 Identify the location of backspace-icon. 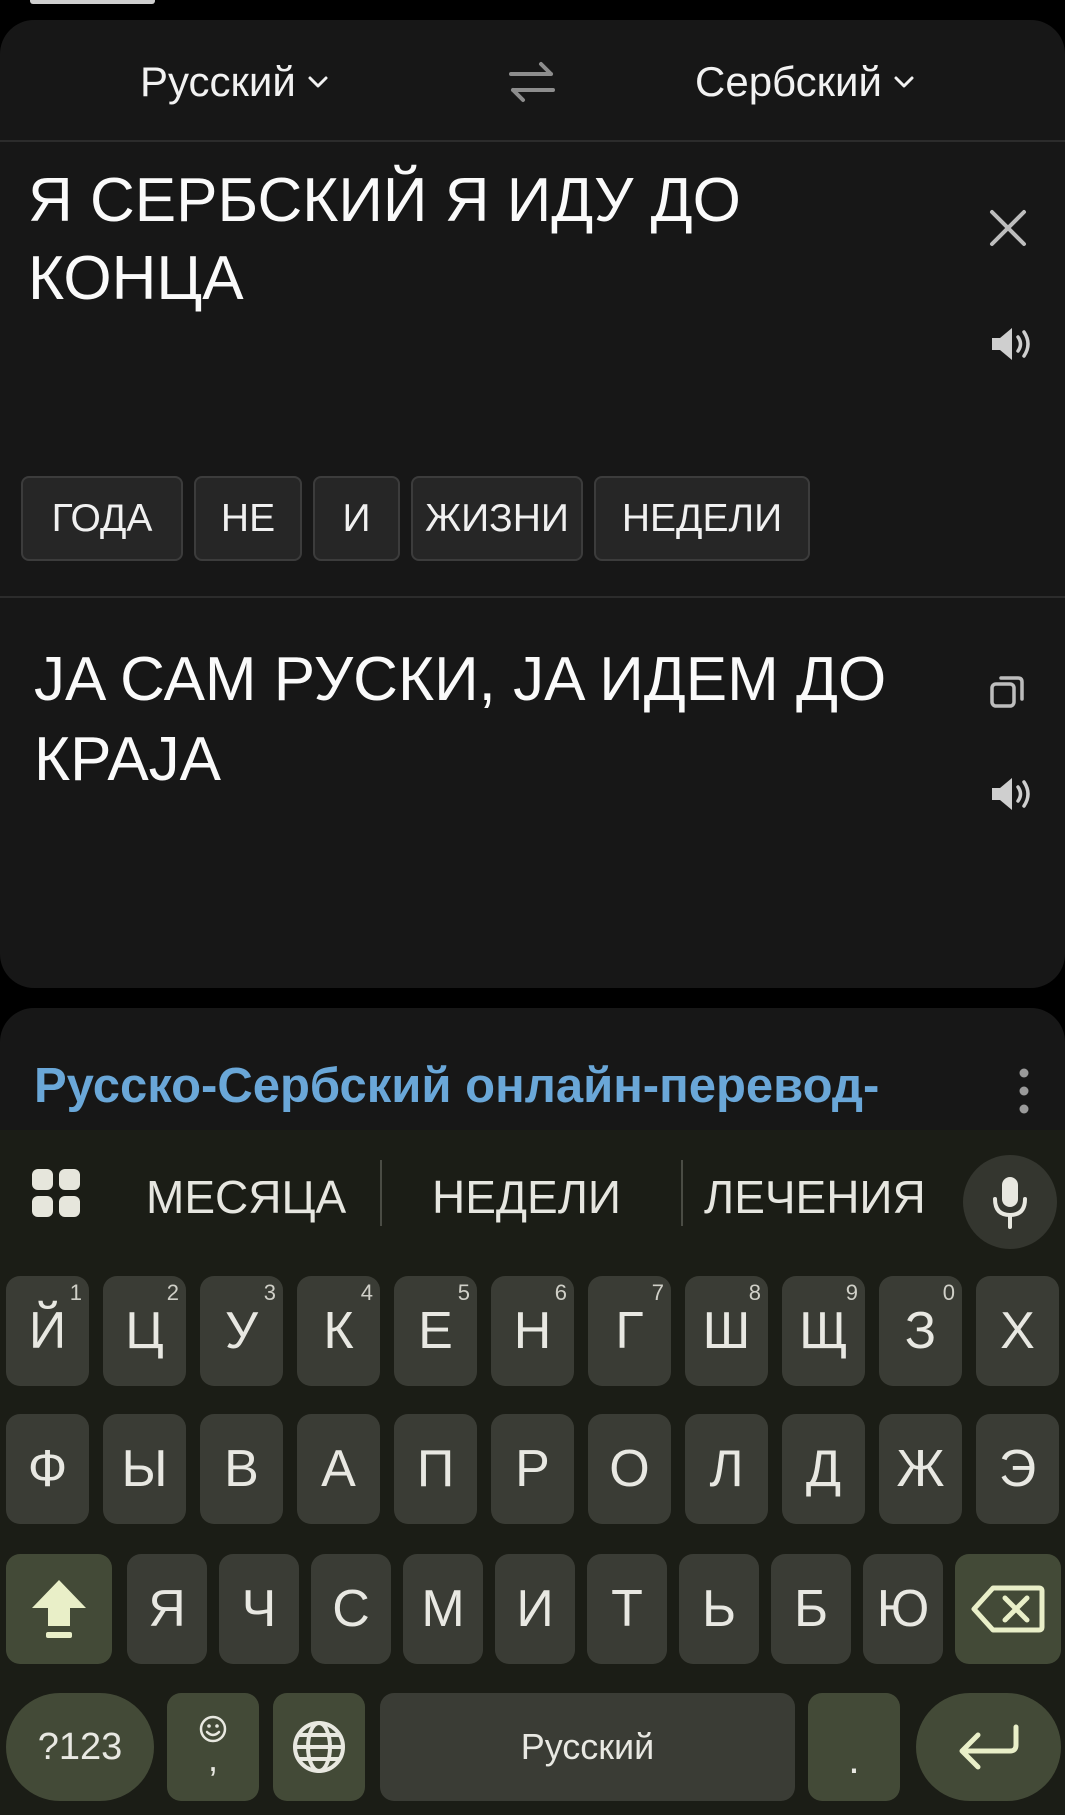
(1008, 1609).